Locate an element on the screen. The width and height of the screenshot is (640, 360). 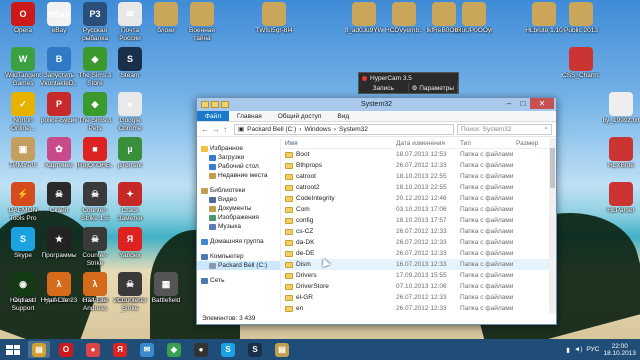
hlxbrite-icon: HLXBrite is located at coordinates (621, 153).